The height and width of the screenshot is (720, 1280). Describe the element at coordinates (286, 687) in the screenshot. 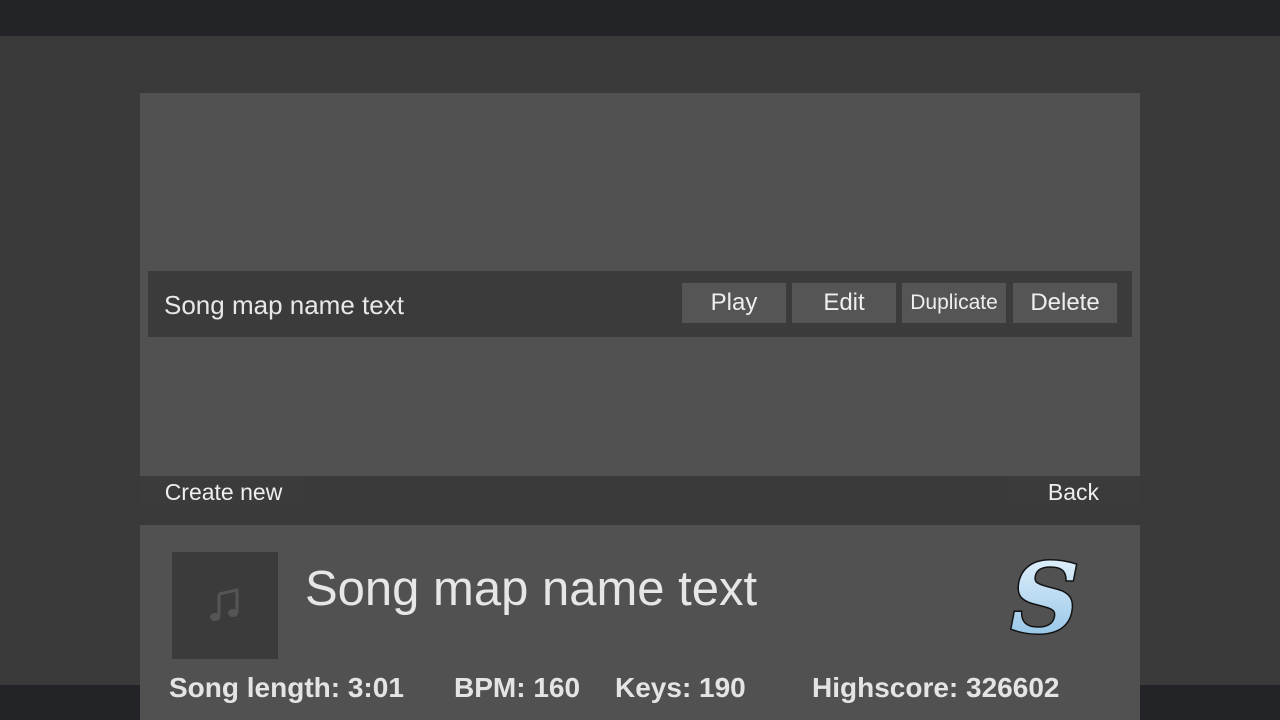

I see `song-length: Song length: 3:01` at that location.